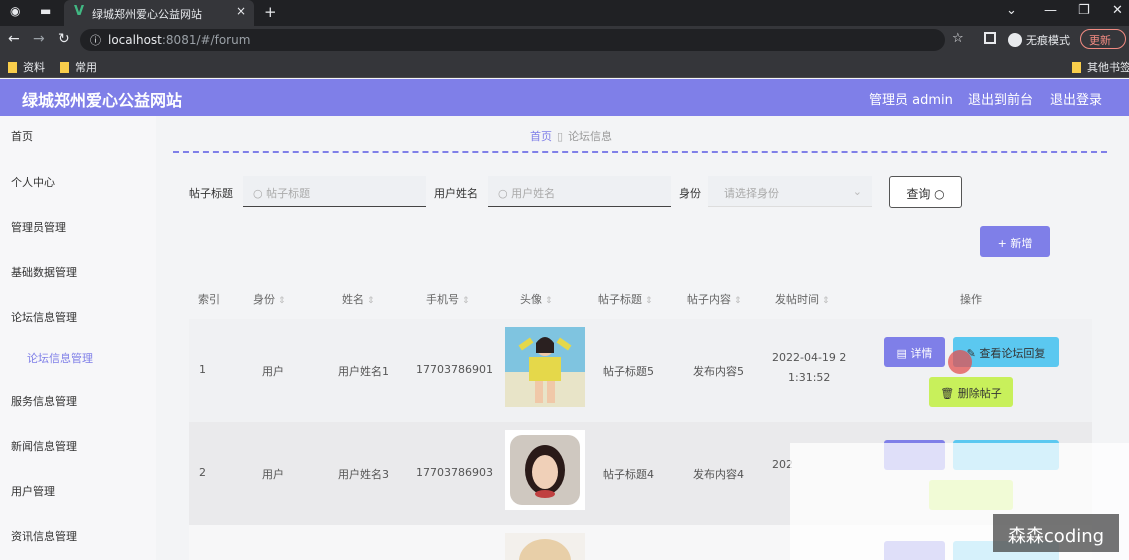 The image size is (1129, 560). I want to click on bookmarks-bar: 资料 常用 其他书签, so click(564, 66).